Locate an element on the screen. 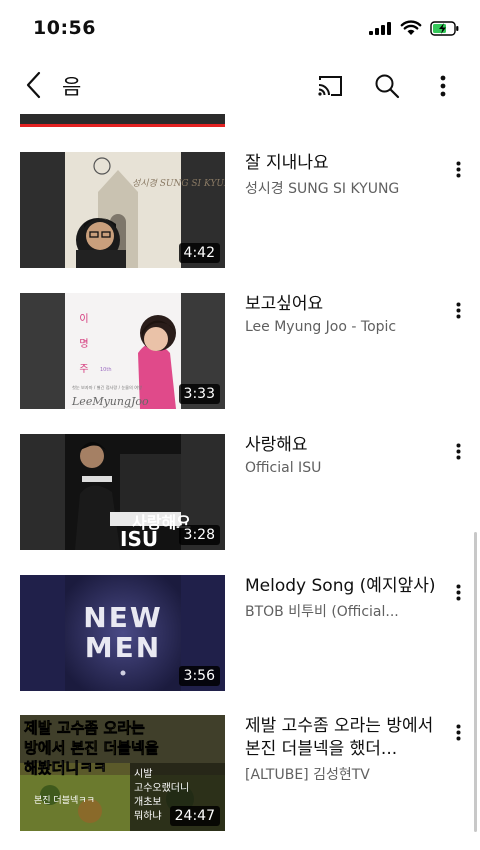 The width and height of the screenshot is (480, 850). video-duration: 4:42 is located at coordinates (199, 253).